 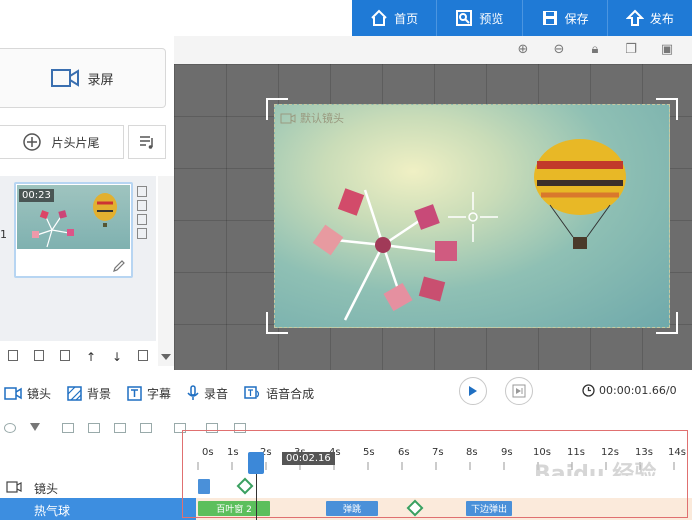 I want to click on preview-label: 预览, so click(x=491, y=18).